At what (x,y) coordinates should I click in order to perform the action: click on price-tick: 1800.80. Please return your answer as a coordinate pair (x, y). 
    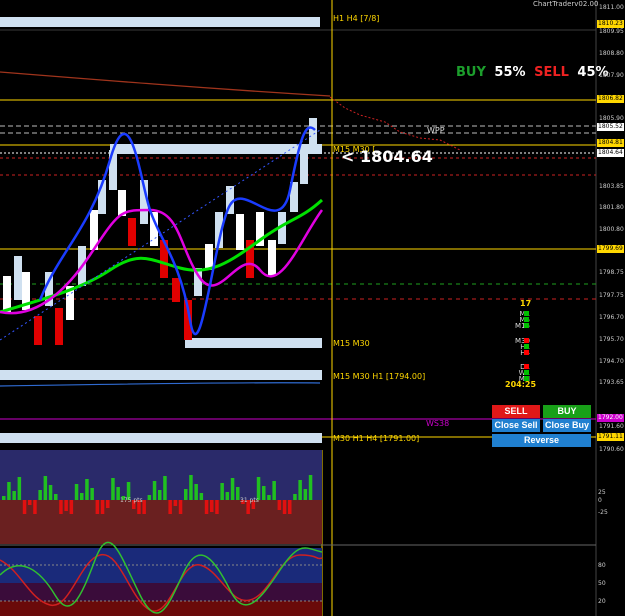
    Looking at the image, I should click on (611, 229).